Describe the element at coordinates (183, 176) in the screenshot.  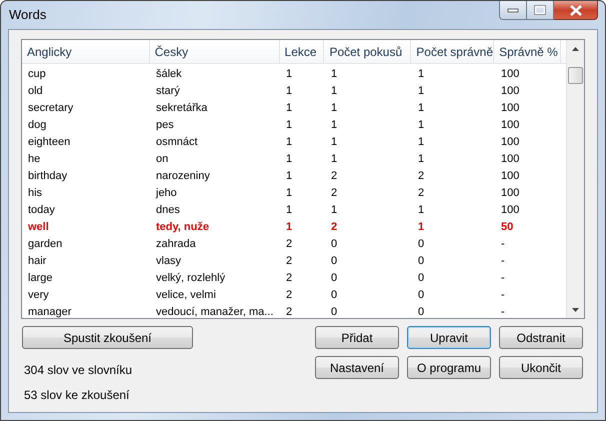
I see `table-cell-text: narozeniny` at that location.